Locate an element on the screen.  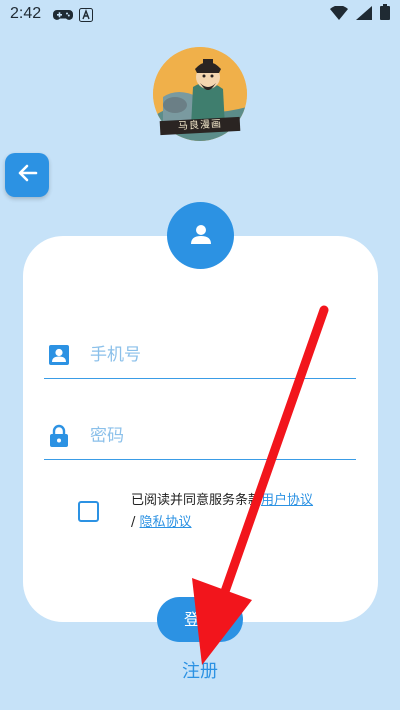
back-button is located at coordinates (27, 175).